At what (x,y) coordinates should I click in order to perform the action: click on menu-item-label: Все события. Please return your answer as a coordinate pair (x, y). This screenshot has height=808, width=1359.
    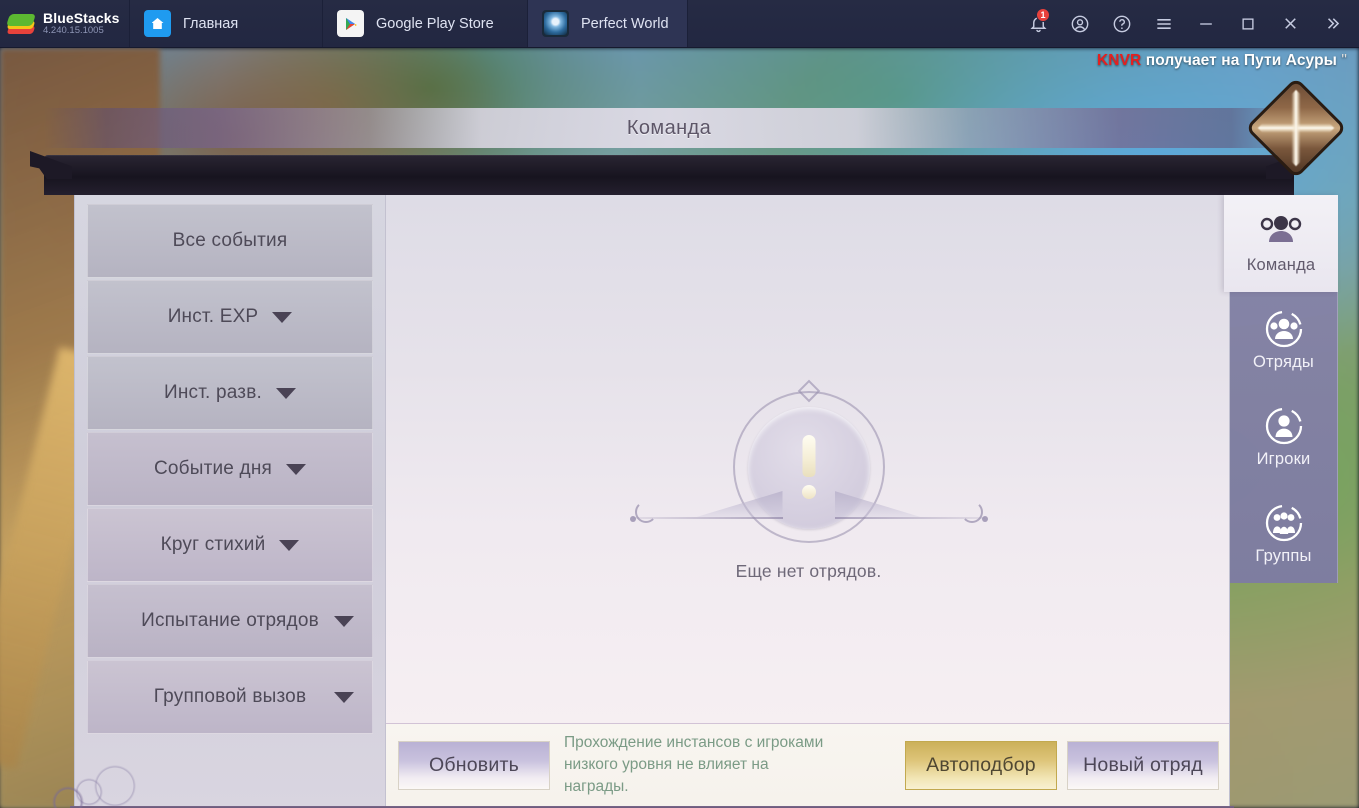
    Looking at the image, I should click on (230, 240).